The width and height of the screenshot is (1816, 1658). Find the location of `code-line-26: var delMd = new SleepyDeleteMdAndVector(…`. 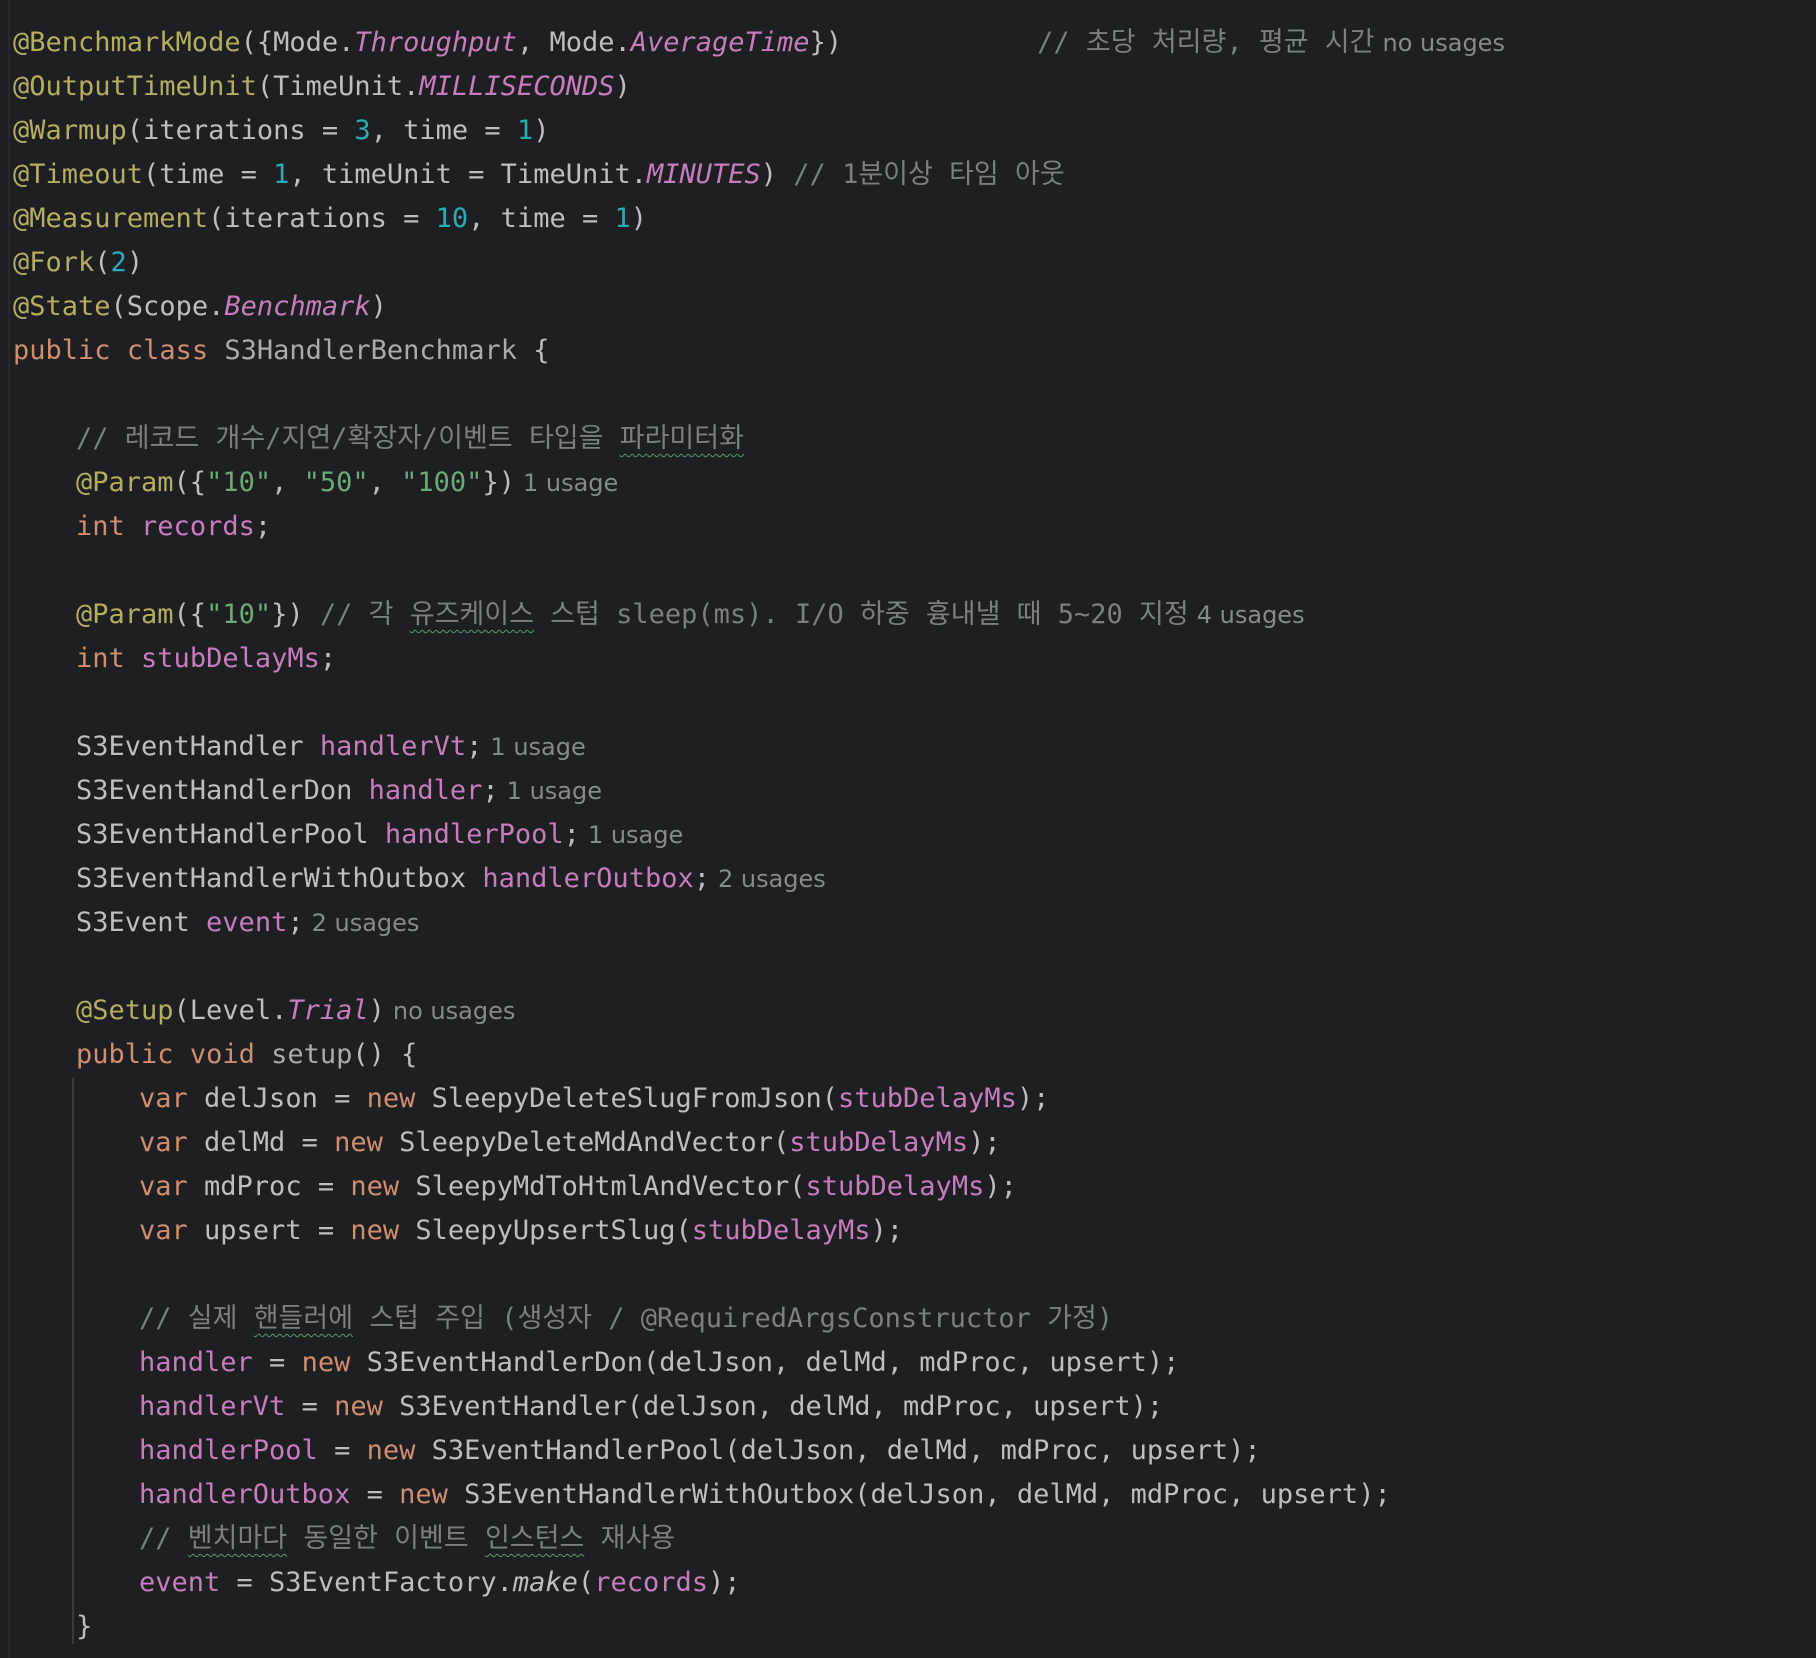

code-line-26: var delMd = new SleepyDeleteMdAndVector(… is located at coordinates (570, 1143).